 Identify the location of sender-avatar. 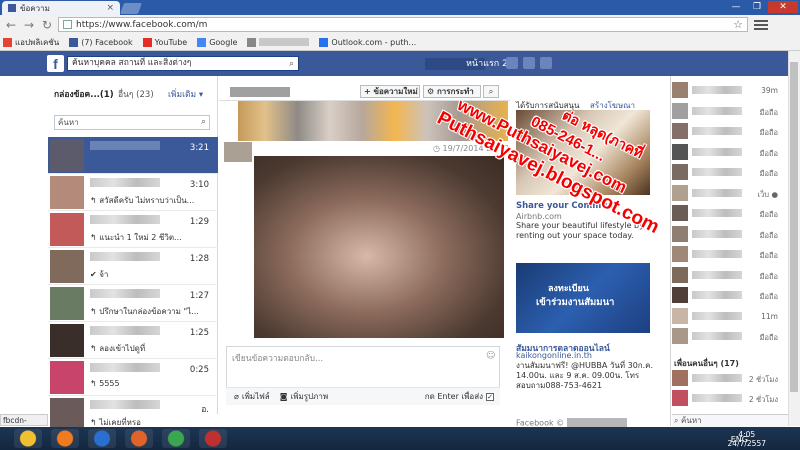
(238, 152).